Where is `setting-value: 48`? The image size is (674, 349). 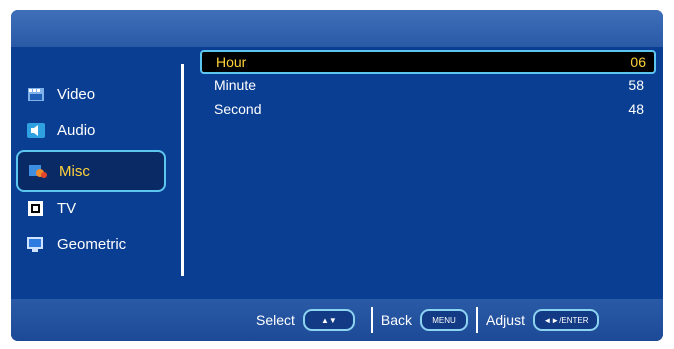
setting-value: 48 is located at coordinates (636, 109).